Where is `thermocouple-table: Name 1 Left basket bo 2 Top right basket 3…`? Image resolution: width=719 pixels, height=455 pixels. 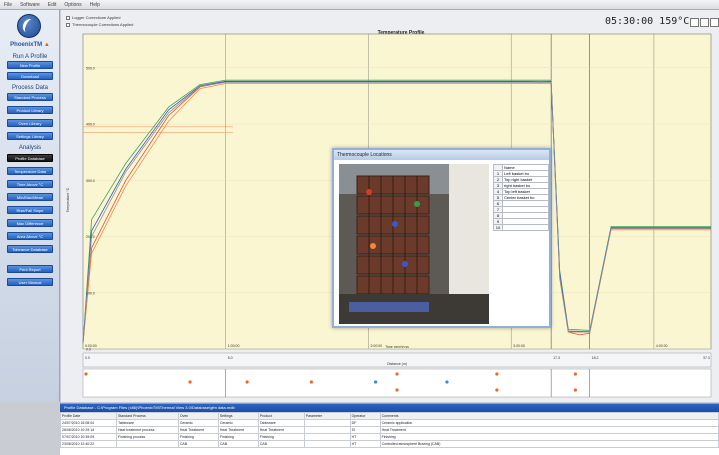 thermocouple-table: Name 1 Left basket bo 2 Top right basket 3… is located at coordinates (521, 197).